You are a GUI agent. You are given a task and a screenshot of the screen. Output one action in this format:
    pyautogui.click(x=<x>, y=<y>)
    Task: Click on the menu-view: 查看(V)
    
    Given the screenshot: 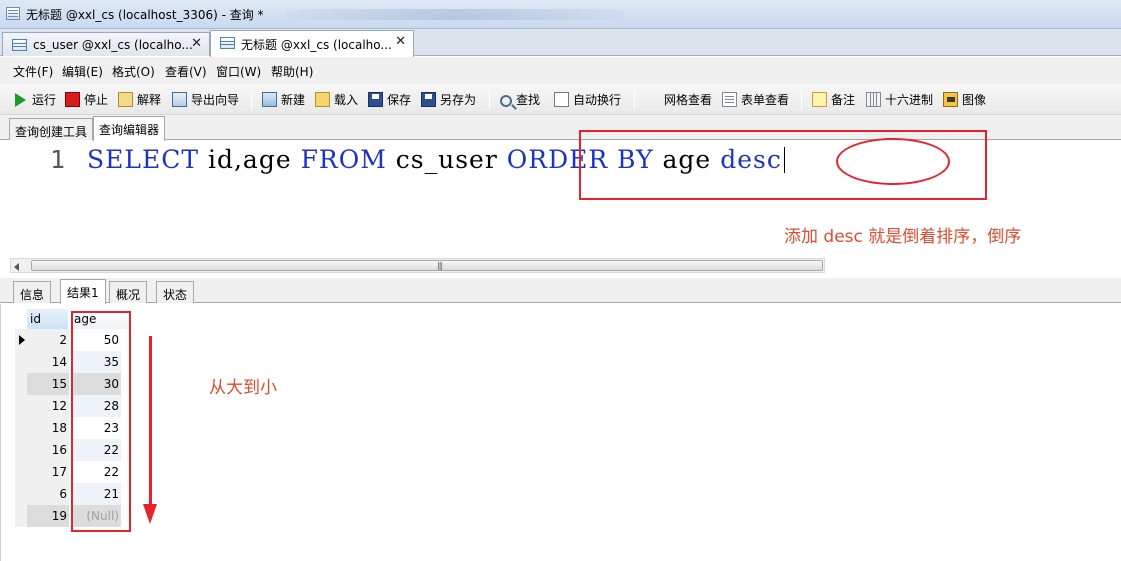 What is the action you would take?
    pyautogui.click(x=186, y=71)
    